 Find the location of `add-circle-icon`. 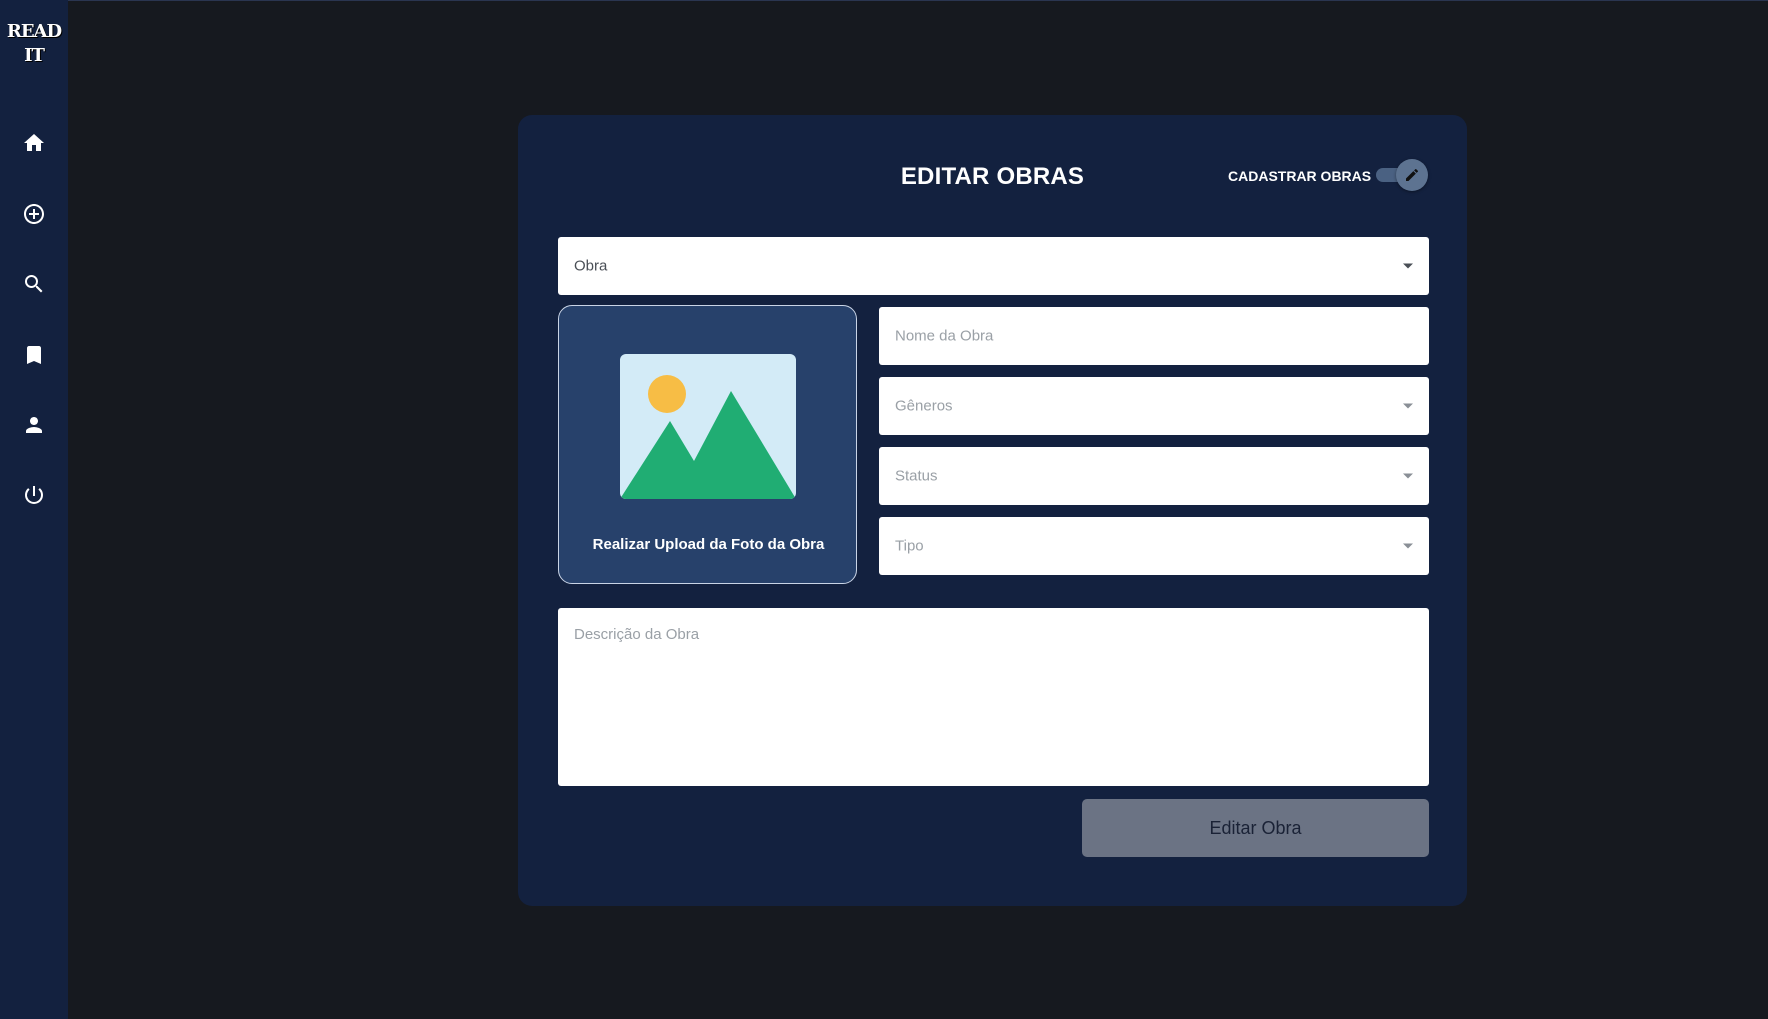

add-circle-icon is located at coordinates (34, 214).